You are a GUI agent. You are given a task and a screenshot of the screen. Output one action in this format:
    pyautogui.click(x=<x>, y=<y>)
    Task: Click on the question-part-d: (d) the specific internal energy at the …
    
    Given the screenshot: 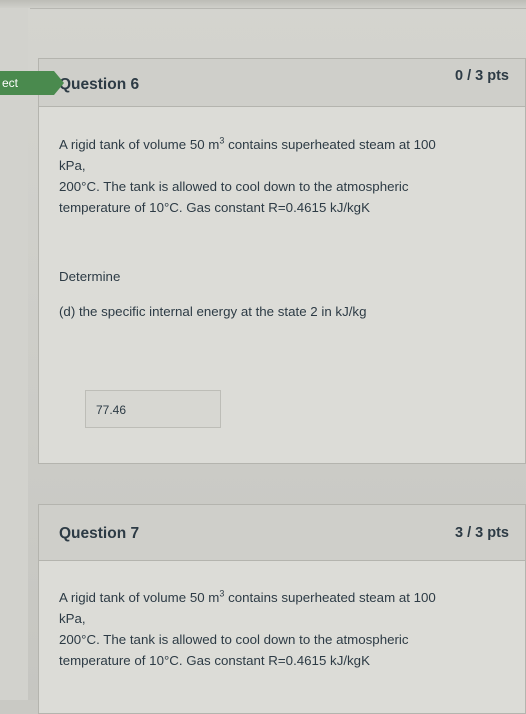 What is the action you would take?
    pyautogui.click(x=213, y=311)
    